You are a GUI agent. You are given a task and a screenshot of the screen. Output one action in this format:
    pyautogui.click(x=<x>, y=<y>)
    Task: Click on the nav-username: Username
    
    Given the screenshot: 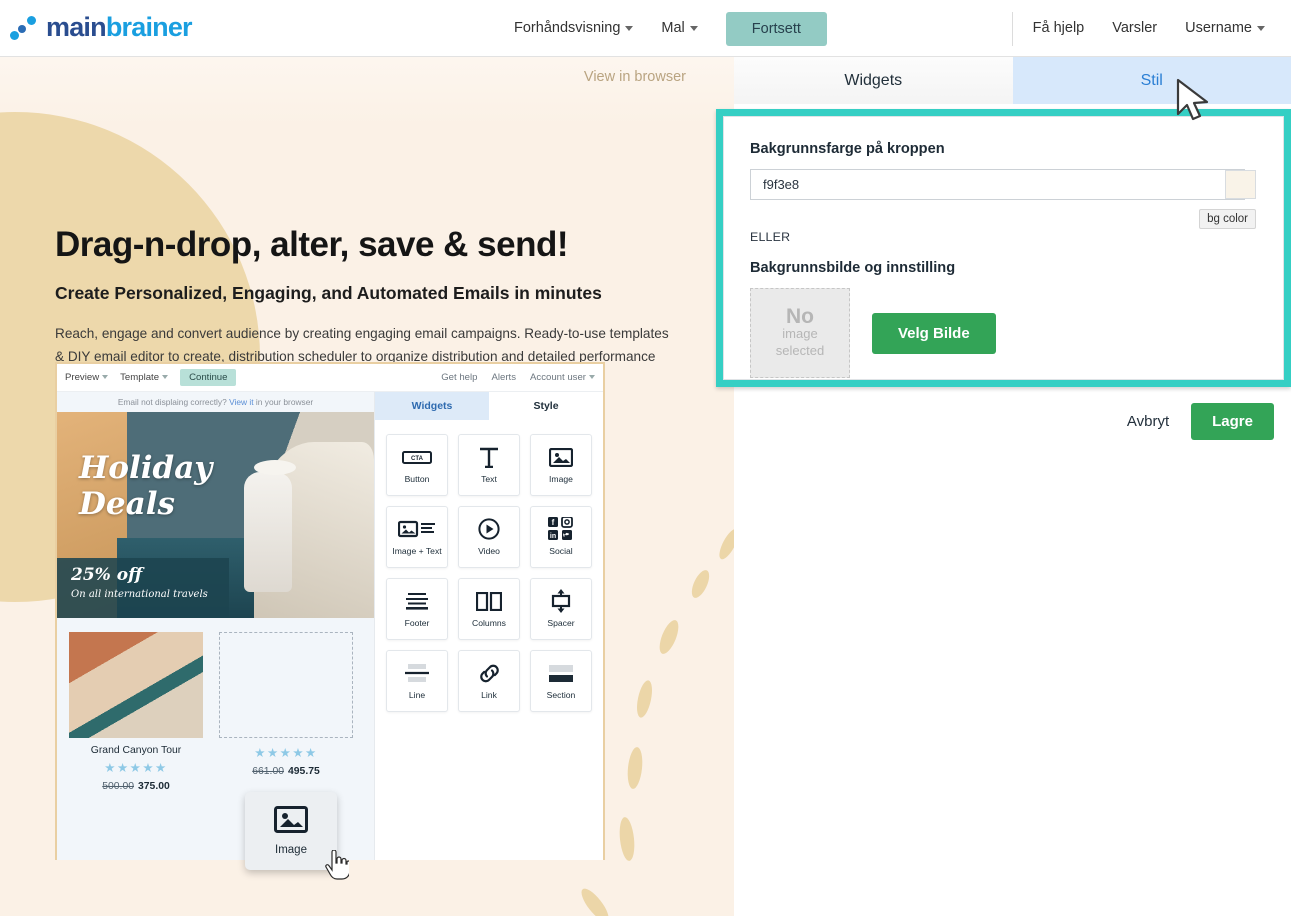 What is the action you would take?
    pyautogui.click(x=1225, y=28)
    